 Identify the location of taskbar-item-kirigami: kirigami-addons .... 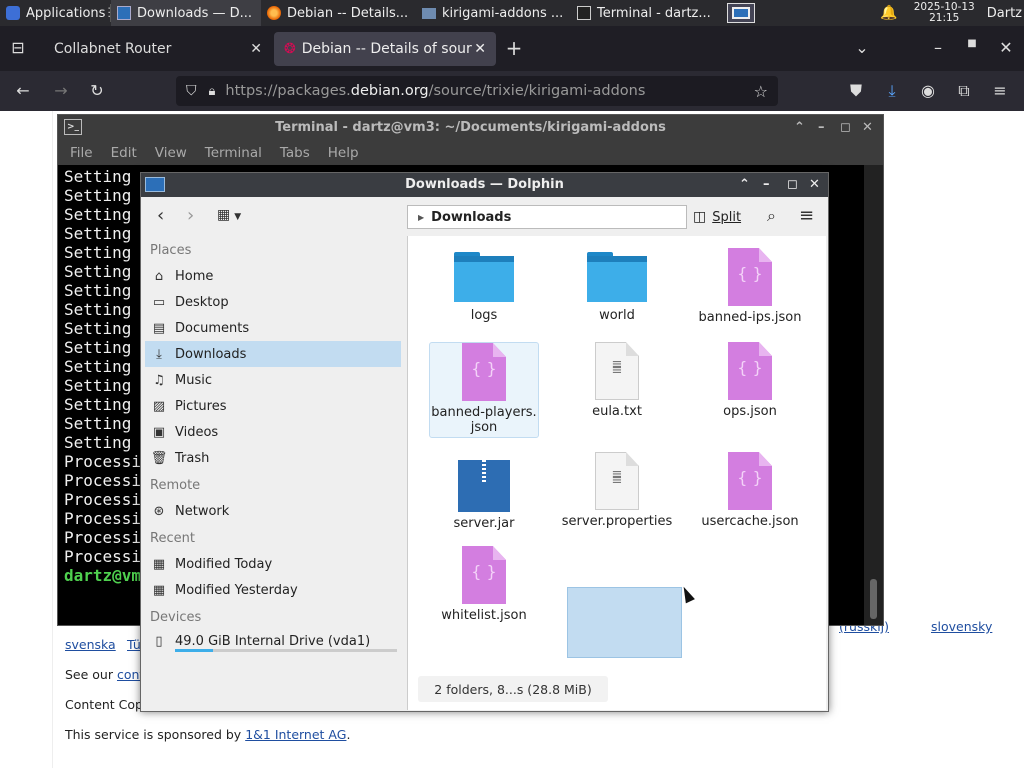
(493, 13).